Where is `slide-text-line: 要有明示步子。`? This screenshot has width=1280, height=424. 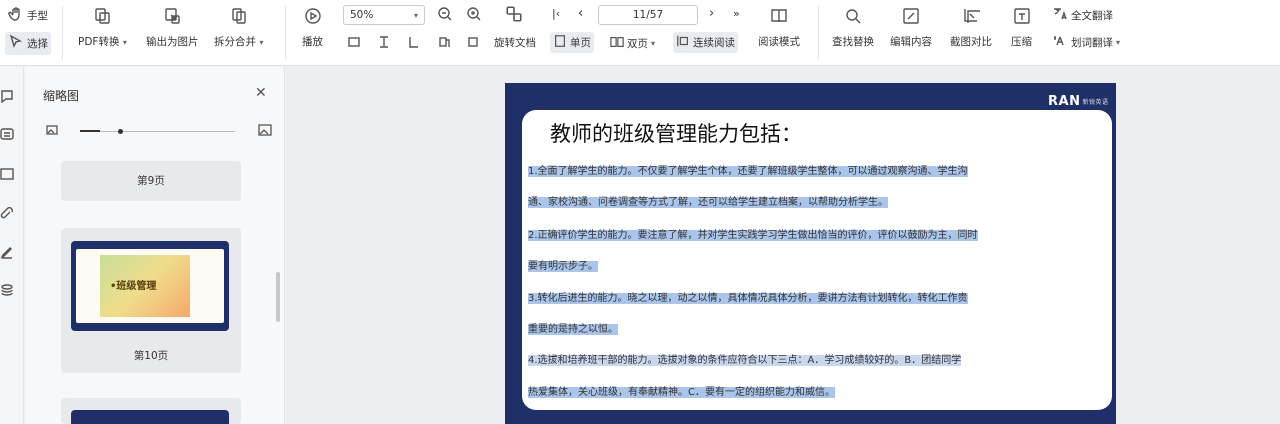
slide-text-line: 要有明示步子。 is located at coordinates (563, 267).